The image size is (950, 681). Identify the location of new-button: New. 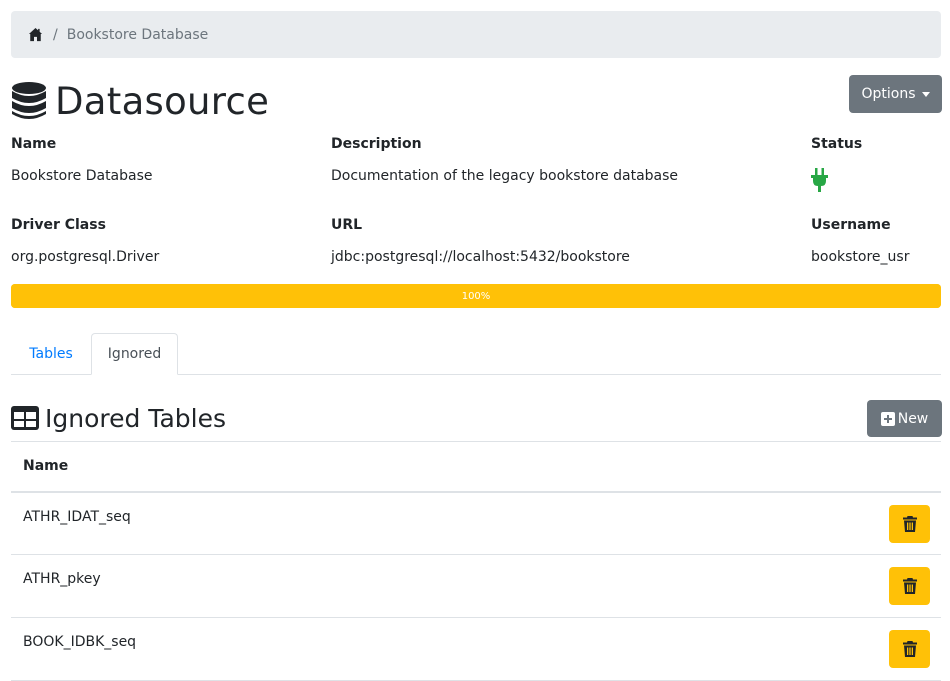
(904, 418).